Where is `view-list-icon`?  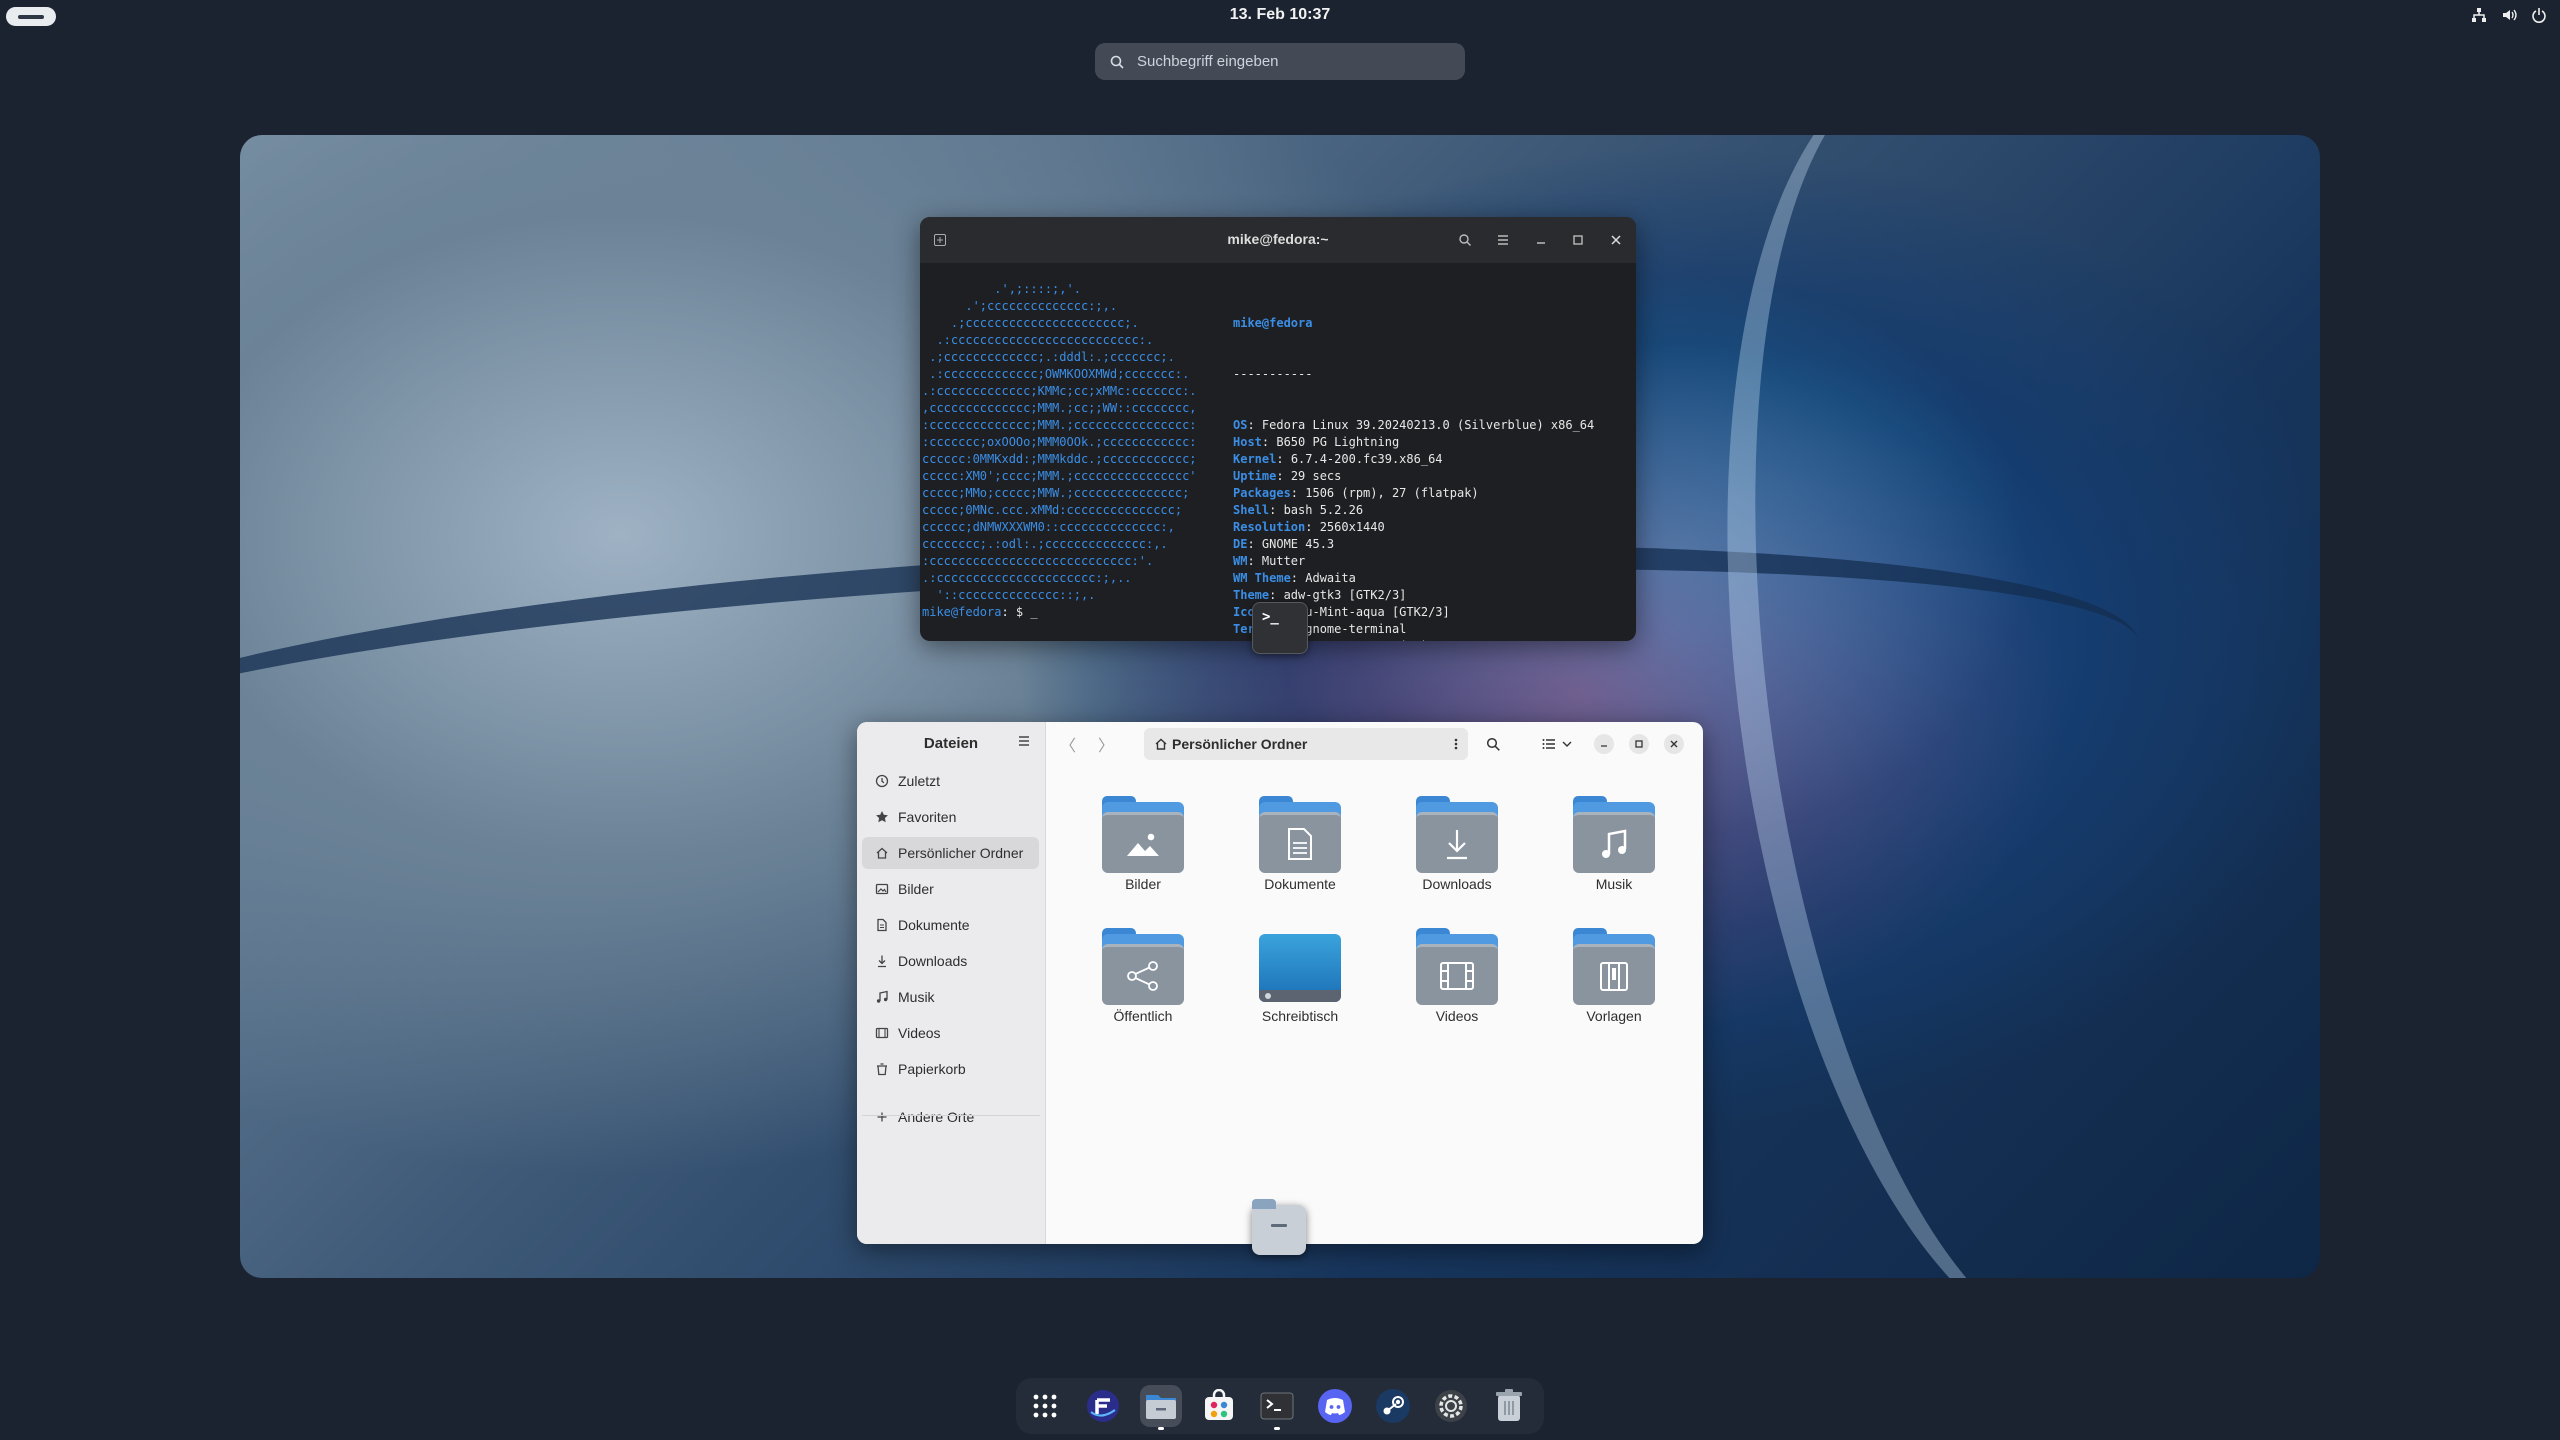
view-list-icon is located at coordinates (1549, 744).